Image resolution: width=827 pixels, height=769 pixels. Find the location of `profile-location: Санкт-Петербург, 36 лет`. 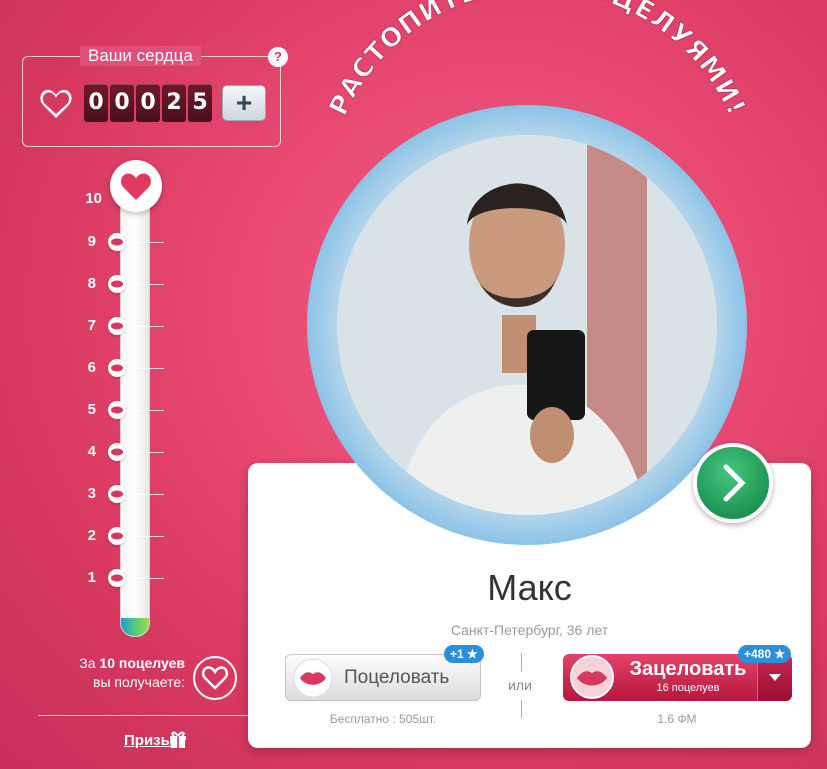

profile-location: Санкт-Петербург, 36 лет is located at coordinates (529, 630).